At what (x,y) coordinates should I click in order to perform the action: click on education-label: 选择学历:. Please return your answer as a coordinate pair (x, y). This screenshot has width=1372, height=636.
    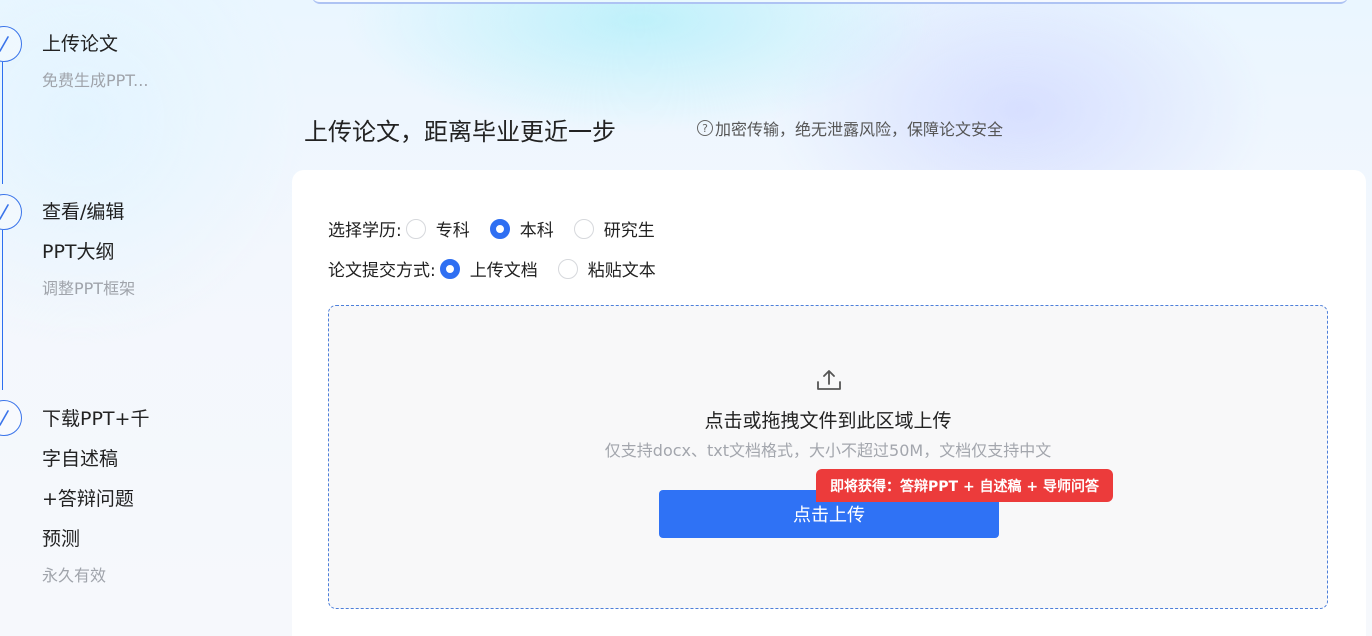
    Looking at the image, I should click on (365, 231).